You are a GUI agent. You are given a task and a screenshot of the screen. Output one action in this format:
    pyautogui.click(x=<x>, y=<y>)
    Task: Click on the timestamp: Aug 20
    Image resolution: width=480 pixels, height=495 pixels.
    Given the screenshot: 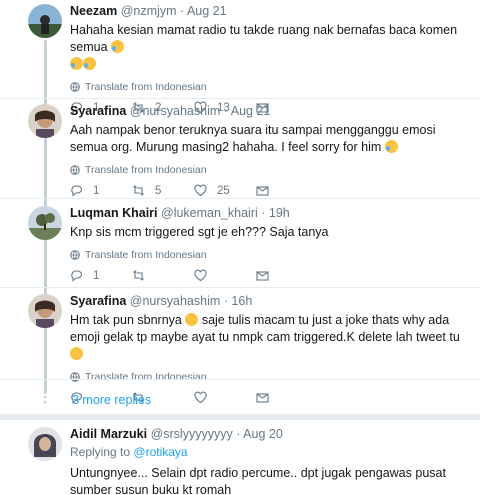 What is the action you would take?
    pyautogui.click(x=263, y=434)
    